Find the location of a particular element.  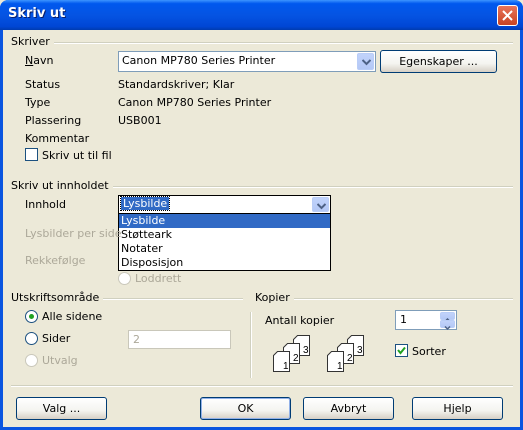

pages-input-value: 2 is located at coordinates (136, 339).